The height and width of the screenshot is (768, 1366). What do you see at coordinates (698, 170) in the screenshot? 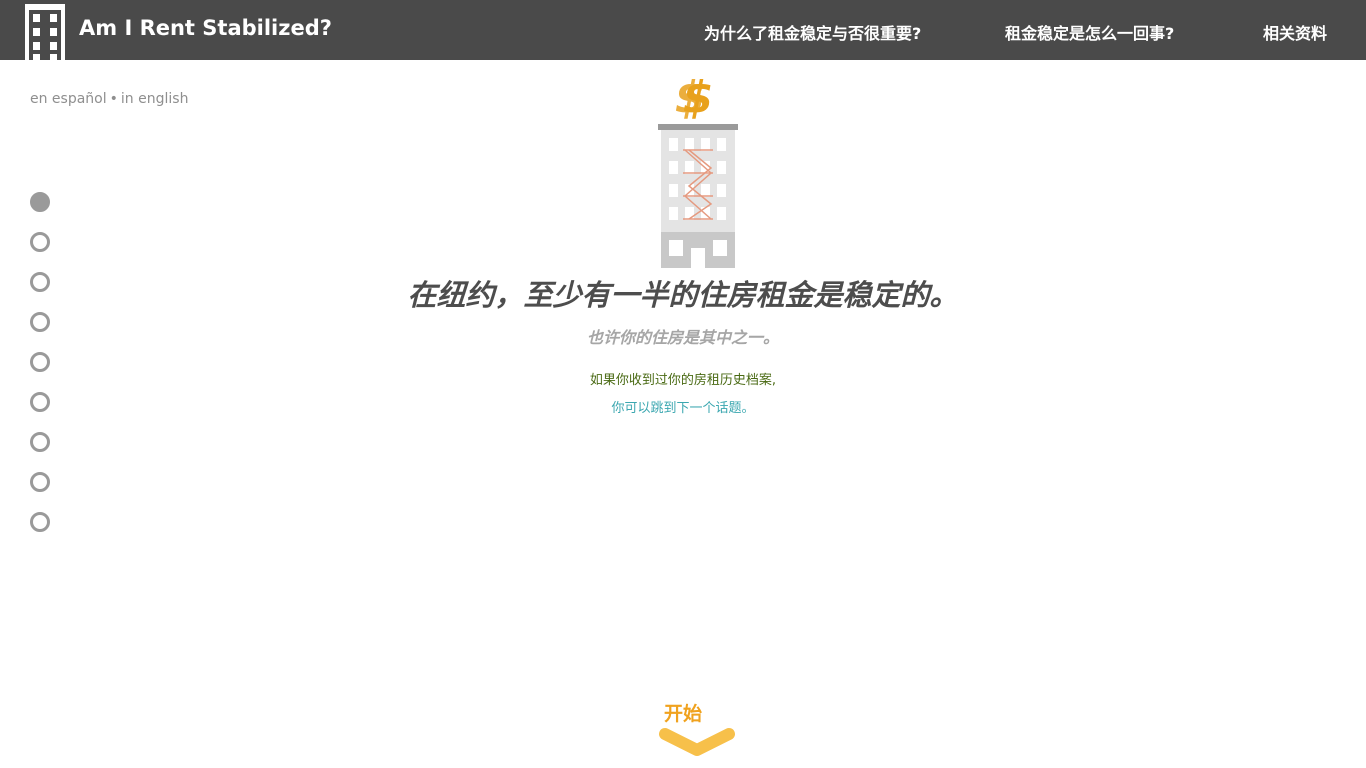
I see `building-with-dollar-icon: $ $` at bounding box center [698, 170].